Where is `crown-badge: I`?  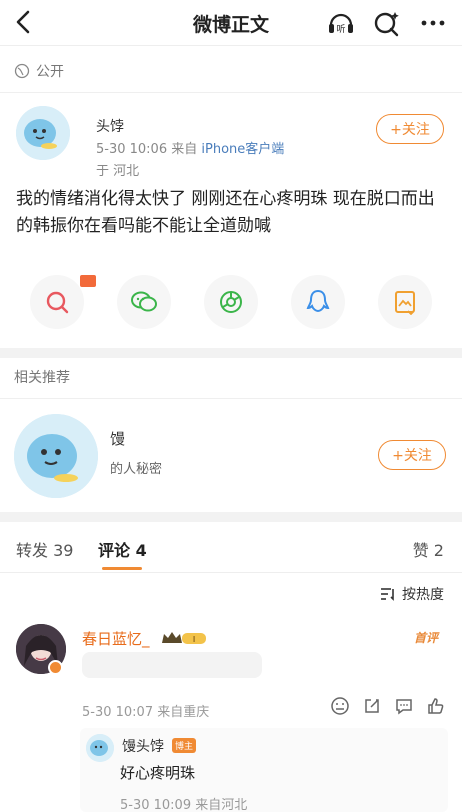
crown-badge: I is located at coordinates (184, 640).